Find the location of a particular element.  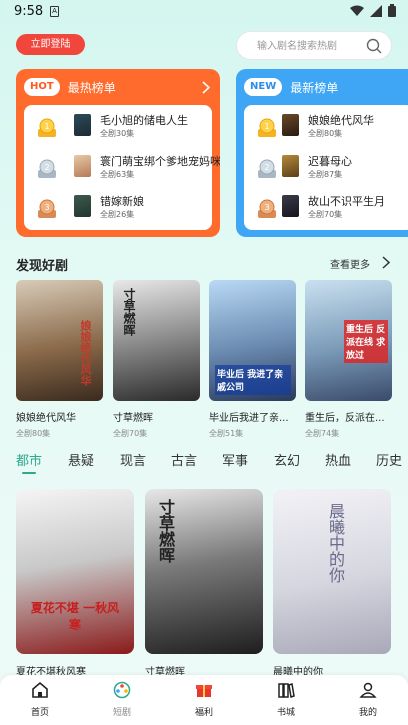

rank-item: 1 娘娘绝代风华 全剧80集 is located at coordinates (330, 129).